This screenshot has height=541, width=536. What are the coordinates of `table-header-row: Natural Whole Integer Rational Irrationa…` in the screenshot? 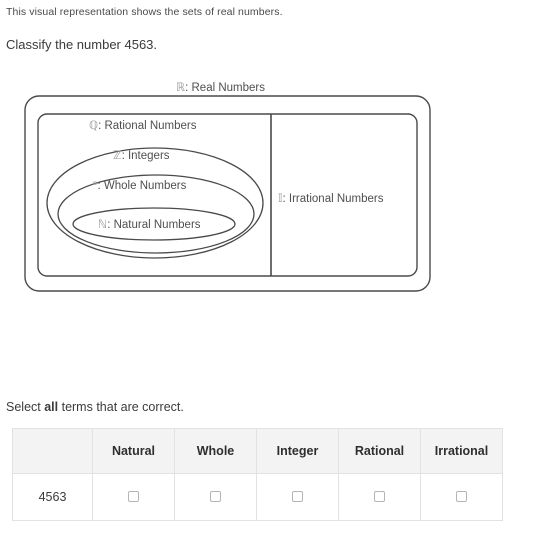 It's located at (257, 451).